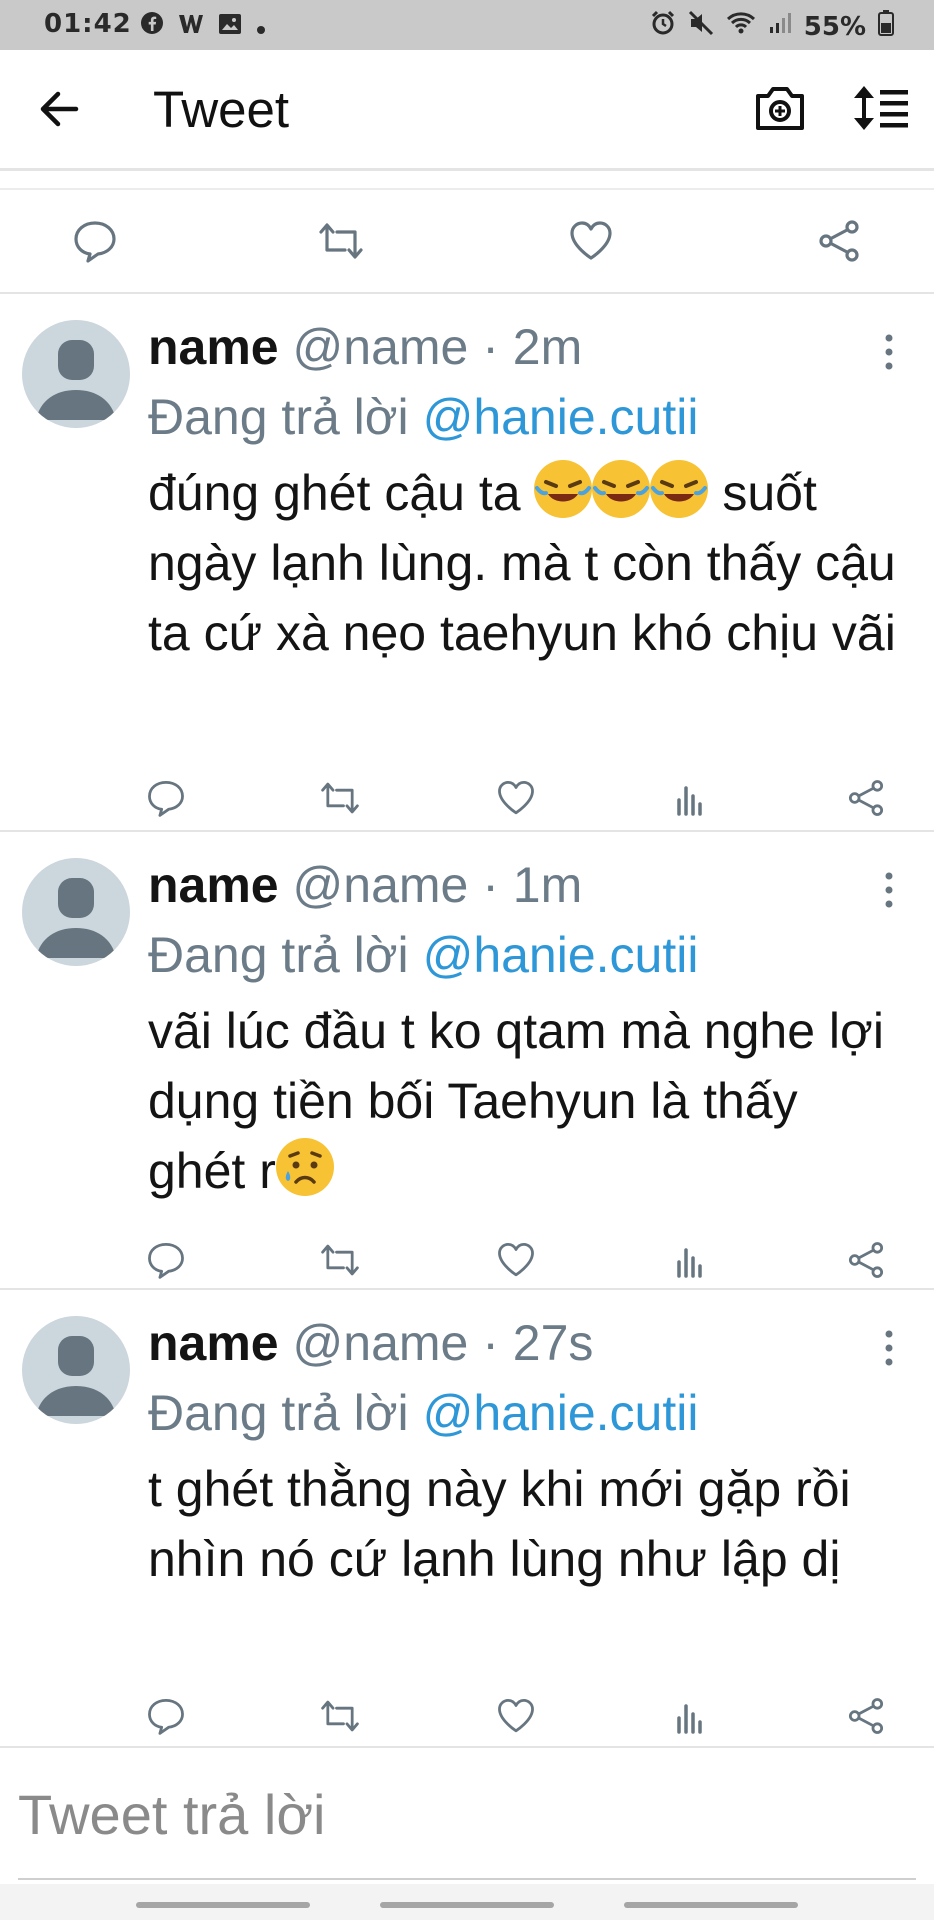 This screenshot has height=1920, width=934. Describe the element at coordinates (88, 24) in the screenshot. I see `status-time: 01:42` at that location.